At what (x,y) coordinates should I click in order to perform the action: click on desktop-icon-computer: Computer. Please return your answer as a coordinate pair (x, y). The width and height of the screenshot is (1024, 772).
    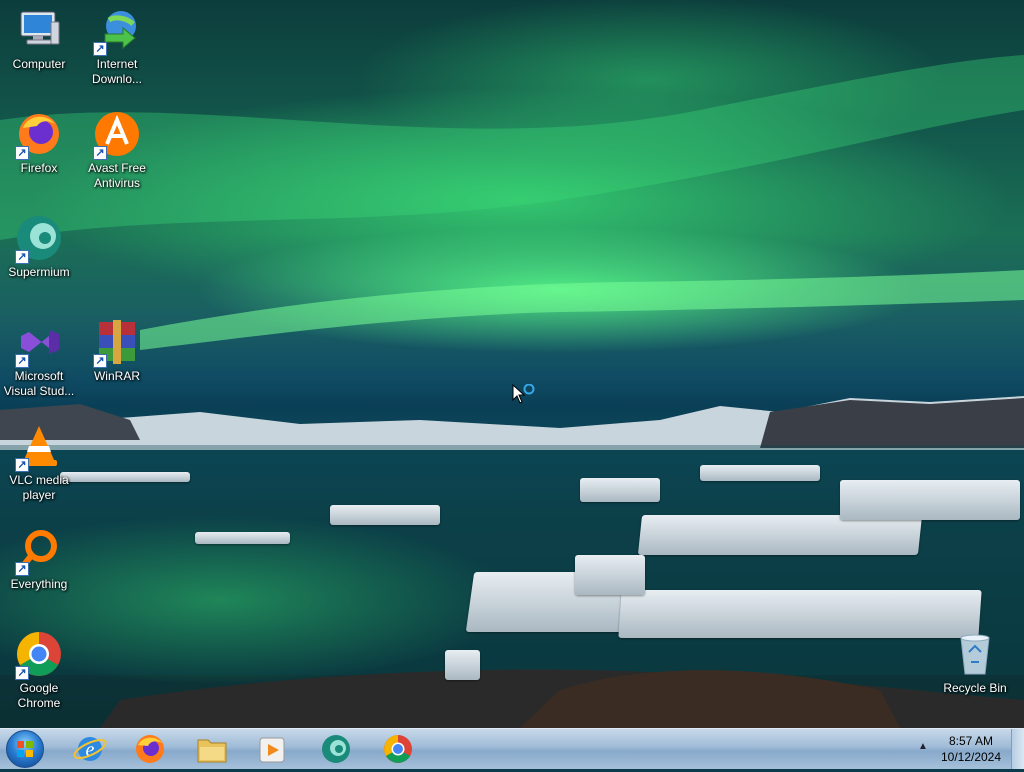
    Looking at the image, I should click on (39, 36).